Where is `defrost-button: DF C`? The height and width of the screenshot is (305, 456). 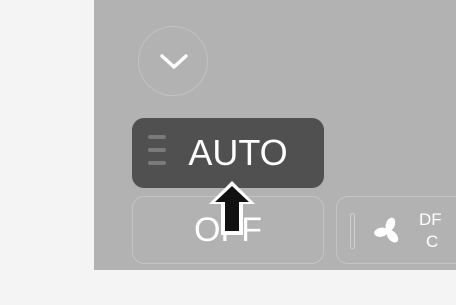 defrost-button: DF C is located at coordinates (396, 230).